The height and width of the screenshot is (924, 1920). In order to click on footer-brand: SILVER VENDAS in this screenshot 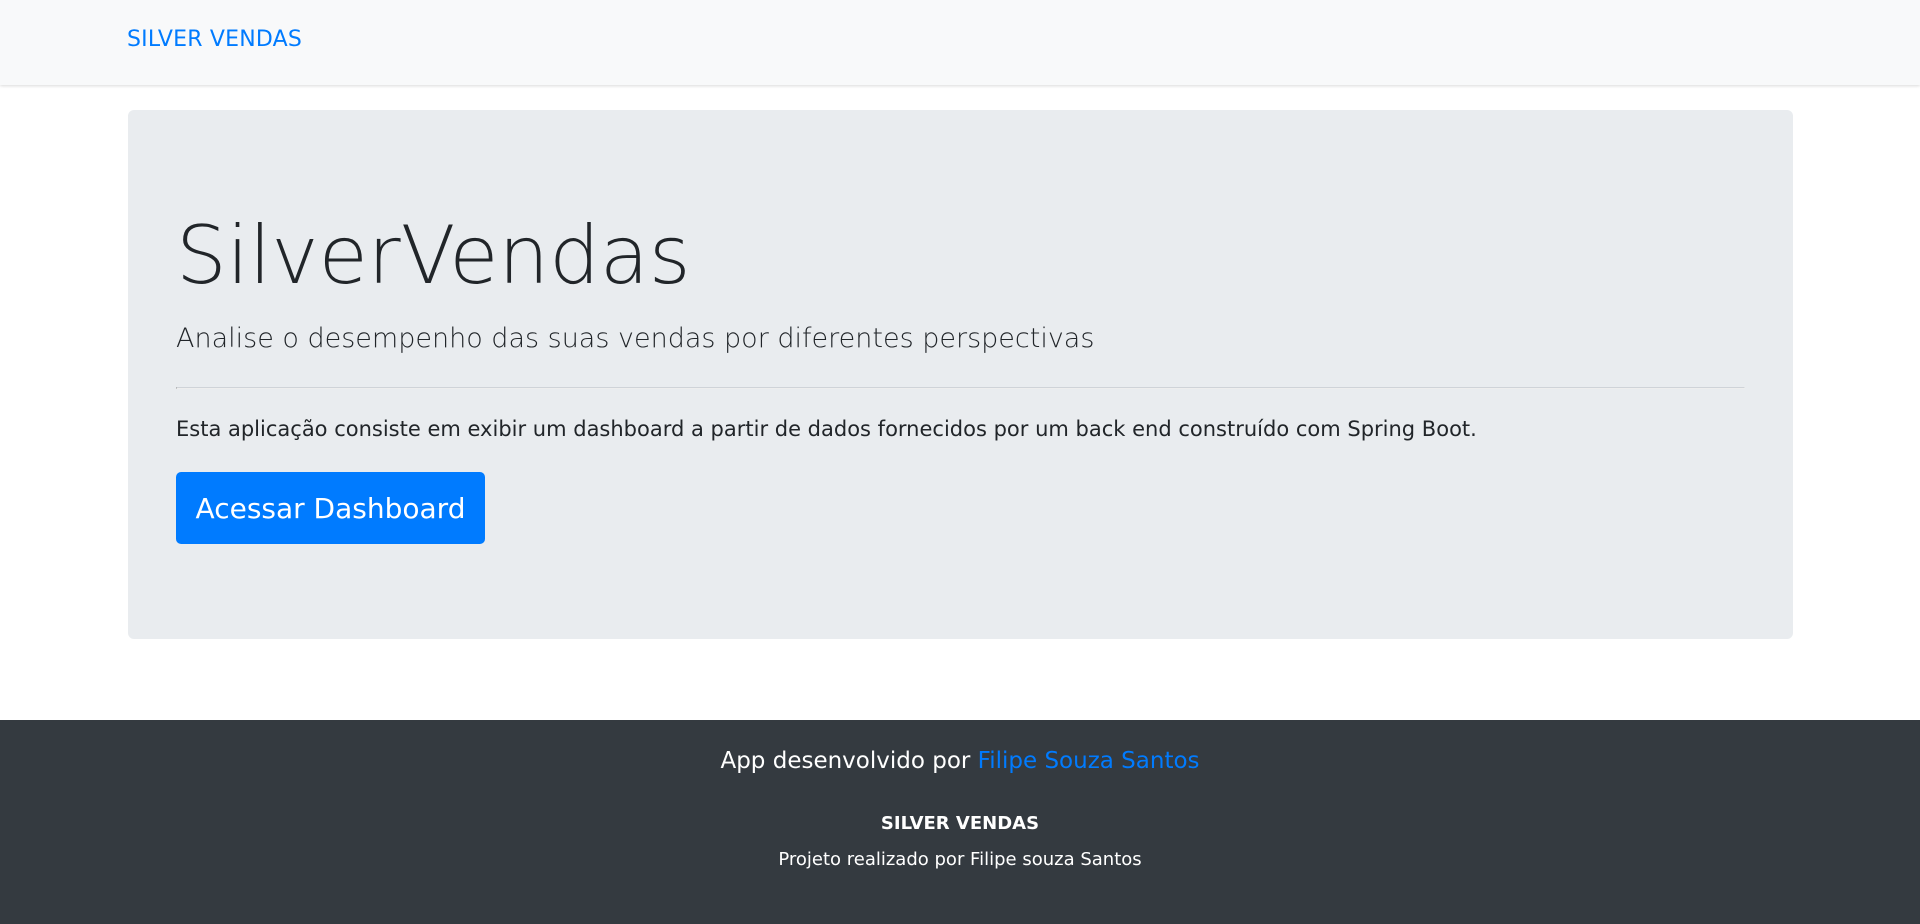, I will do `click(960, 823)`.